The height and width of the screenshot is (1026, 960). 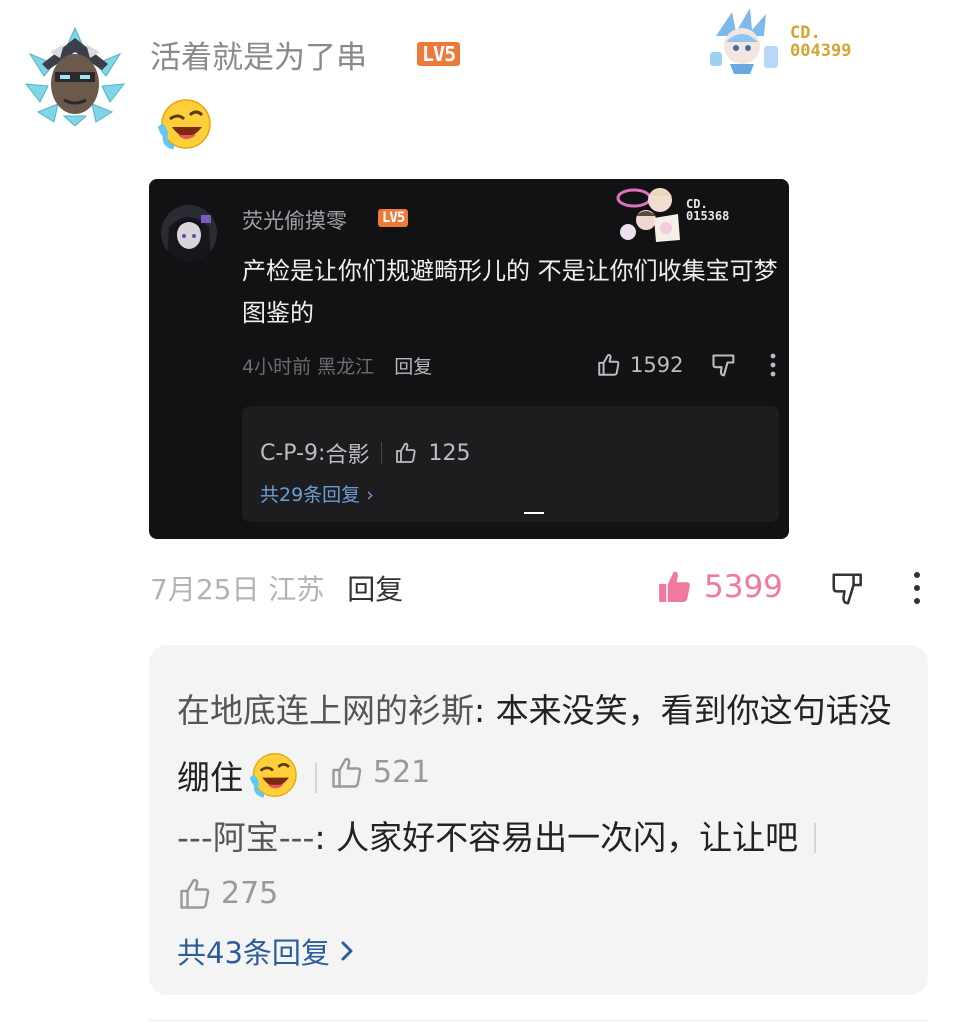 I want to click on sub-reply-text: 合影, so click(x=347, y=455).